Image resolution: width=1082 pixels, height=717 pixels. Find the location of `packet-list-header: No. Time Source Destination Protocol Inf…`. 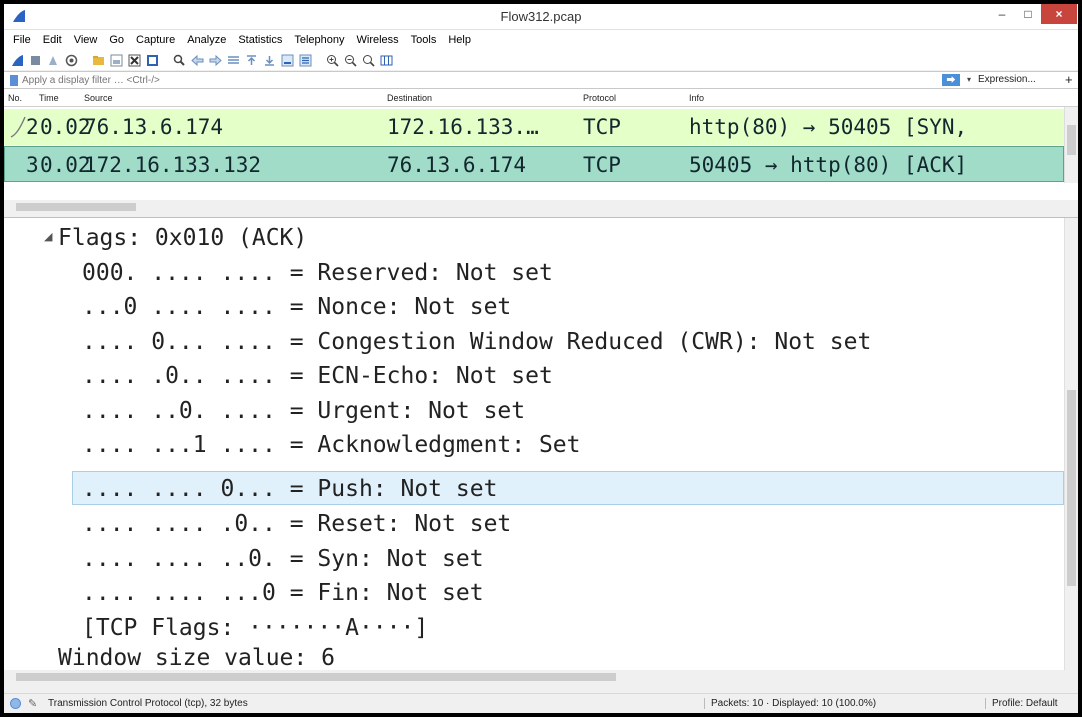

packet-list-header: No. Time Source Destination Protocol Inf… is located at coordinates (541, 98).